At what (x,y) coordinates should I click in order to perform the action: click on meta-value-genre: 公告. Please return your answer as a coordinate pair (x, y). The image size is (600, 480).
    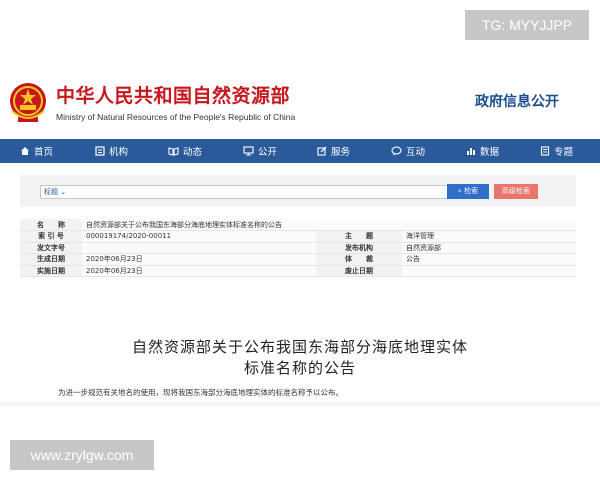
    Looking at the image, I should click on (489, 259).